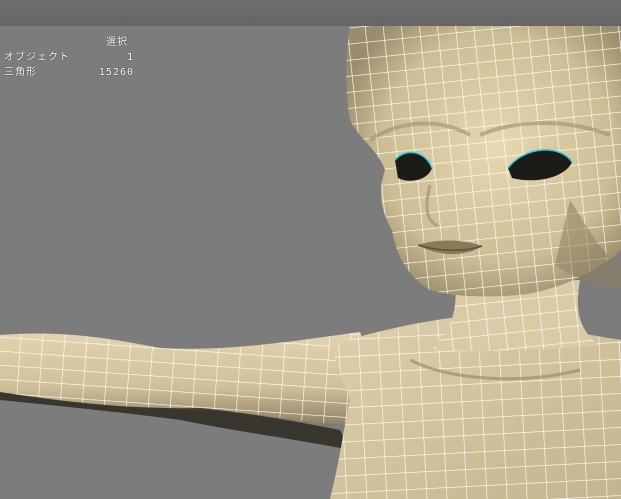  Describe the element at coordinates (116, 72) in the screenshot. I see `hud-value-triangles: 15260` at that location.